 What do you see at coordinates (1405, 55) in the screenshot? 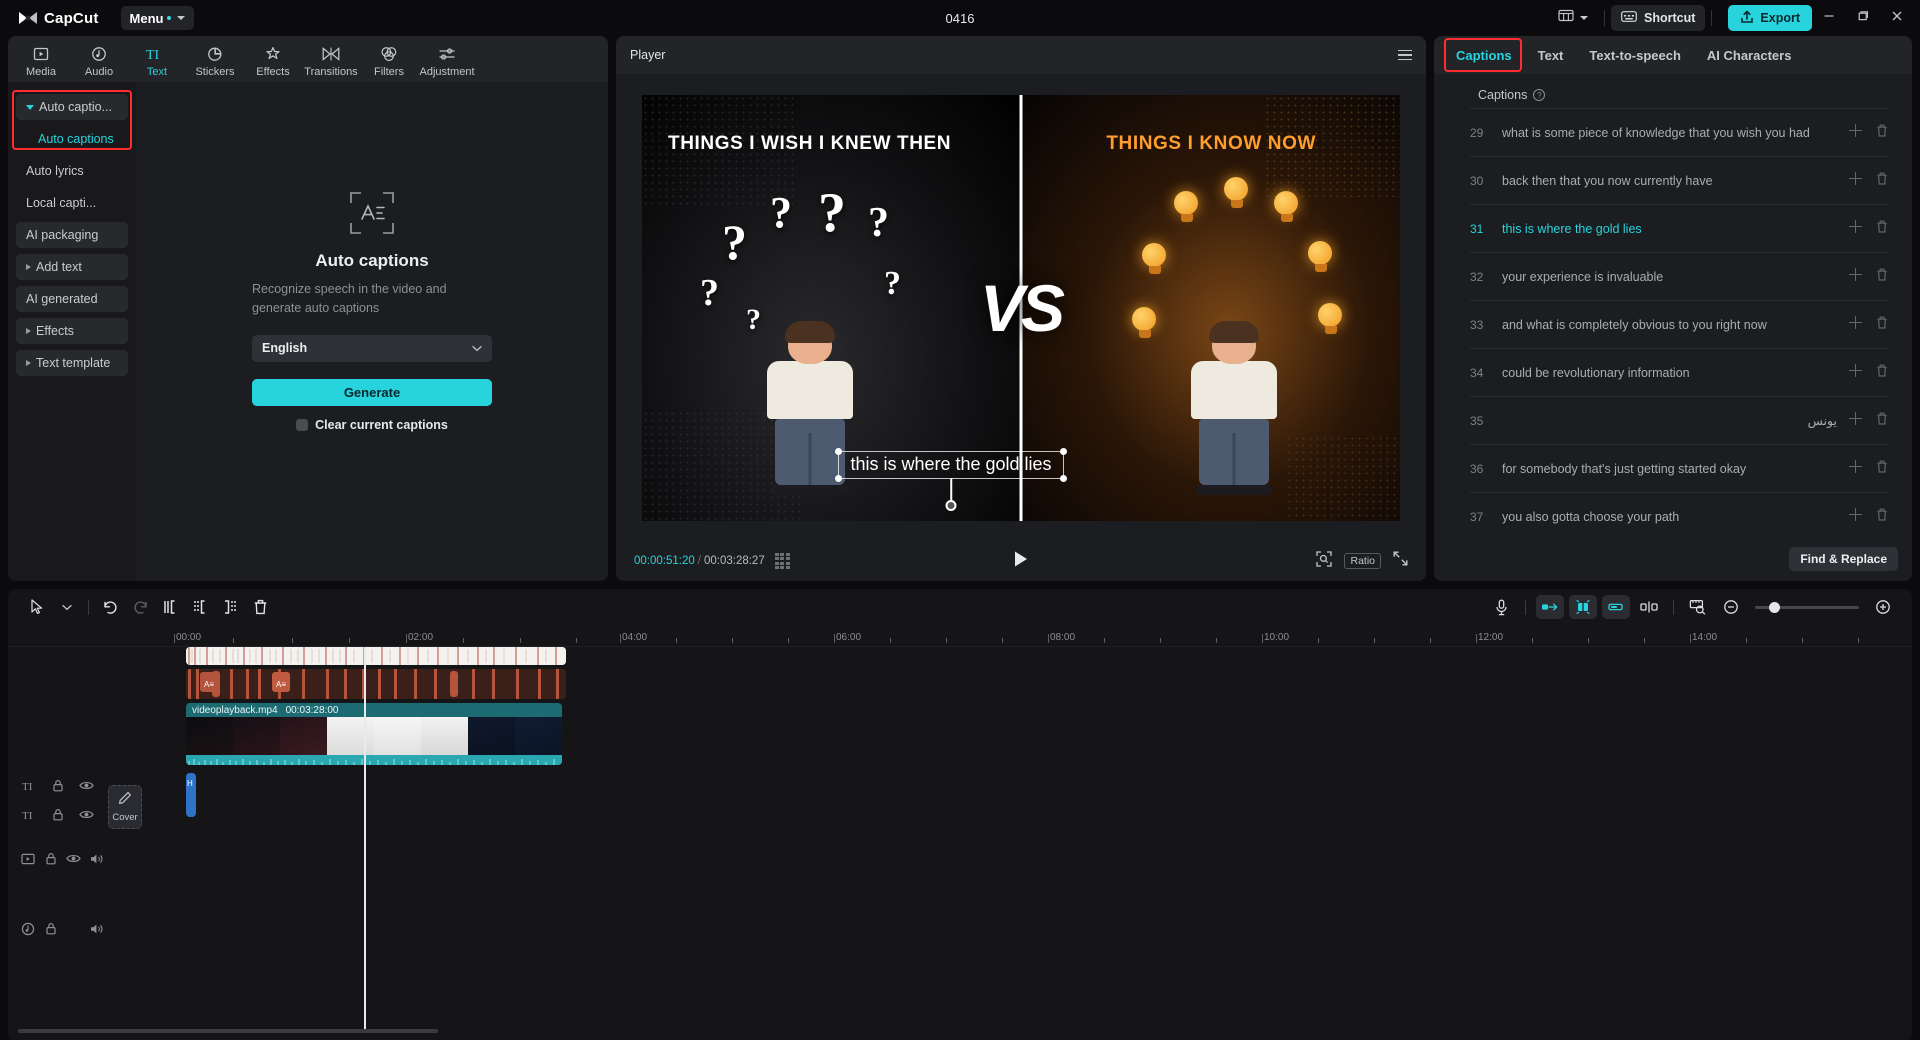
I see `hamburger-icon` at bounding box center [1405, 55].